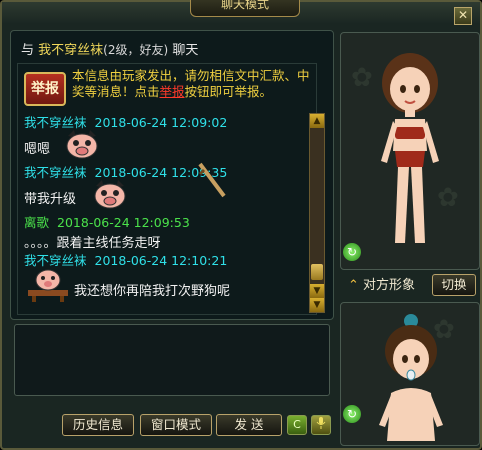  I want to click on report-notice: 本信息由玩家发出，请勿相信文中汇款、中奖等消息！点击举报按钮即可举报。, so click(192, 84).